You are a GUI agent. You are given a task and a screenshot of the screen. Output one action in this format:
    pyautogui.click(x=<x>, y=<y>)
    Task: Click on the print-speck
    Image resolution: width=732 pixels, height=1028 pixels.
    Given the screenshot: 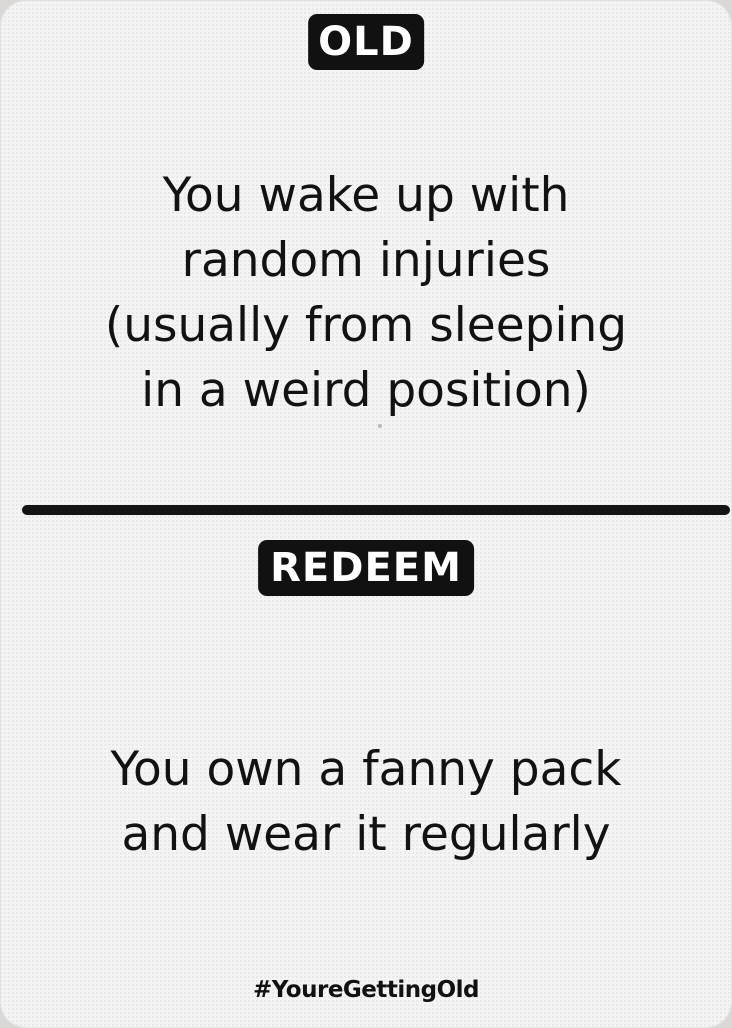 What is the action you would take?
    pyautogui.click(x=380, y=426)
    